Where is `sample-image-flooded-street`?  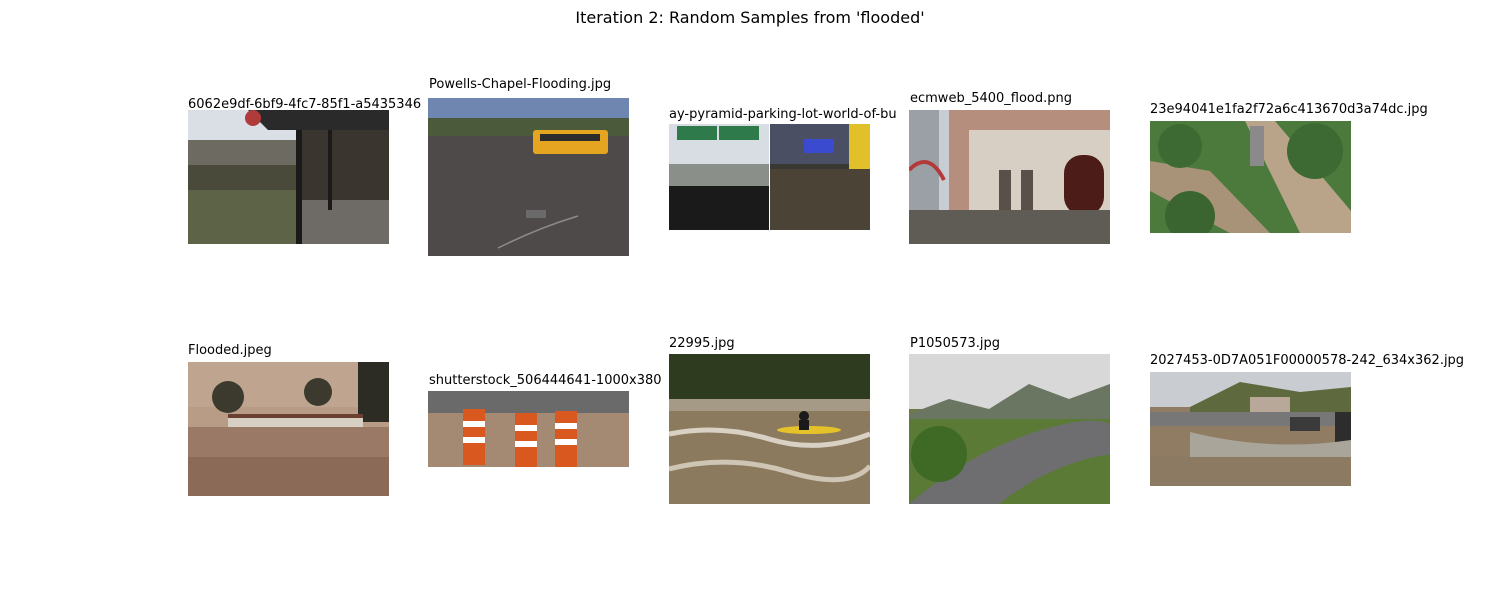
sample-image-flooded-street is located at coordinates (288, 177).